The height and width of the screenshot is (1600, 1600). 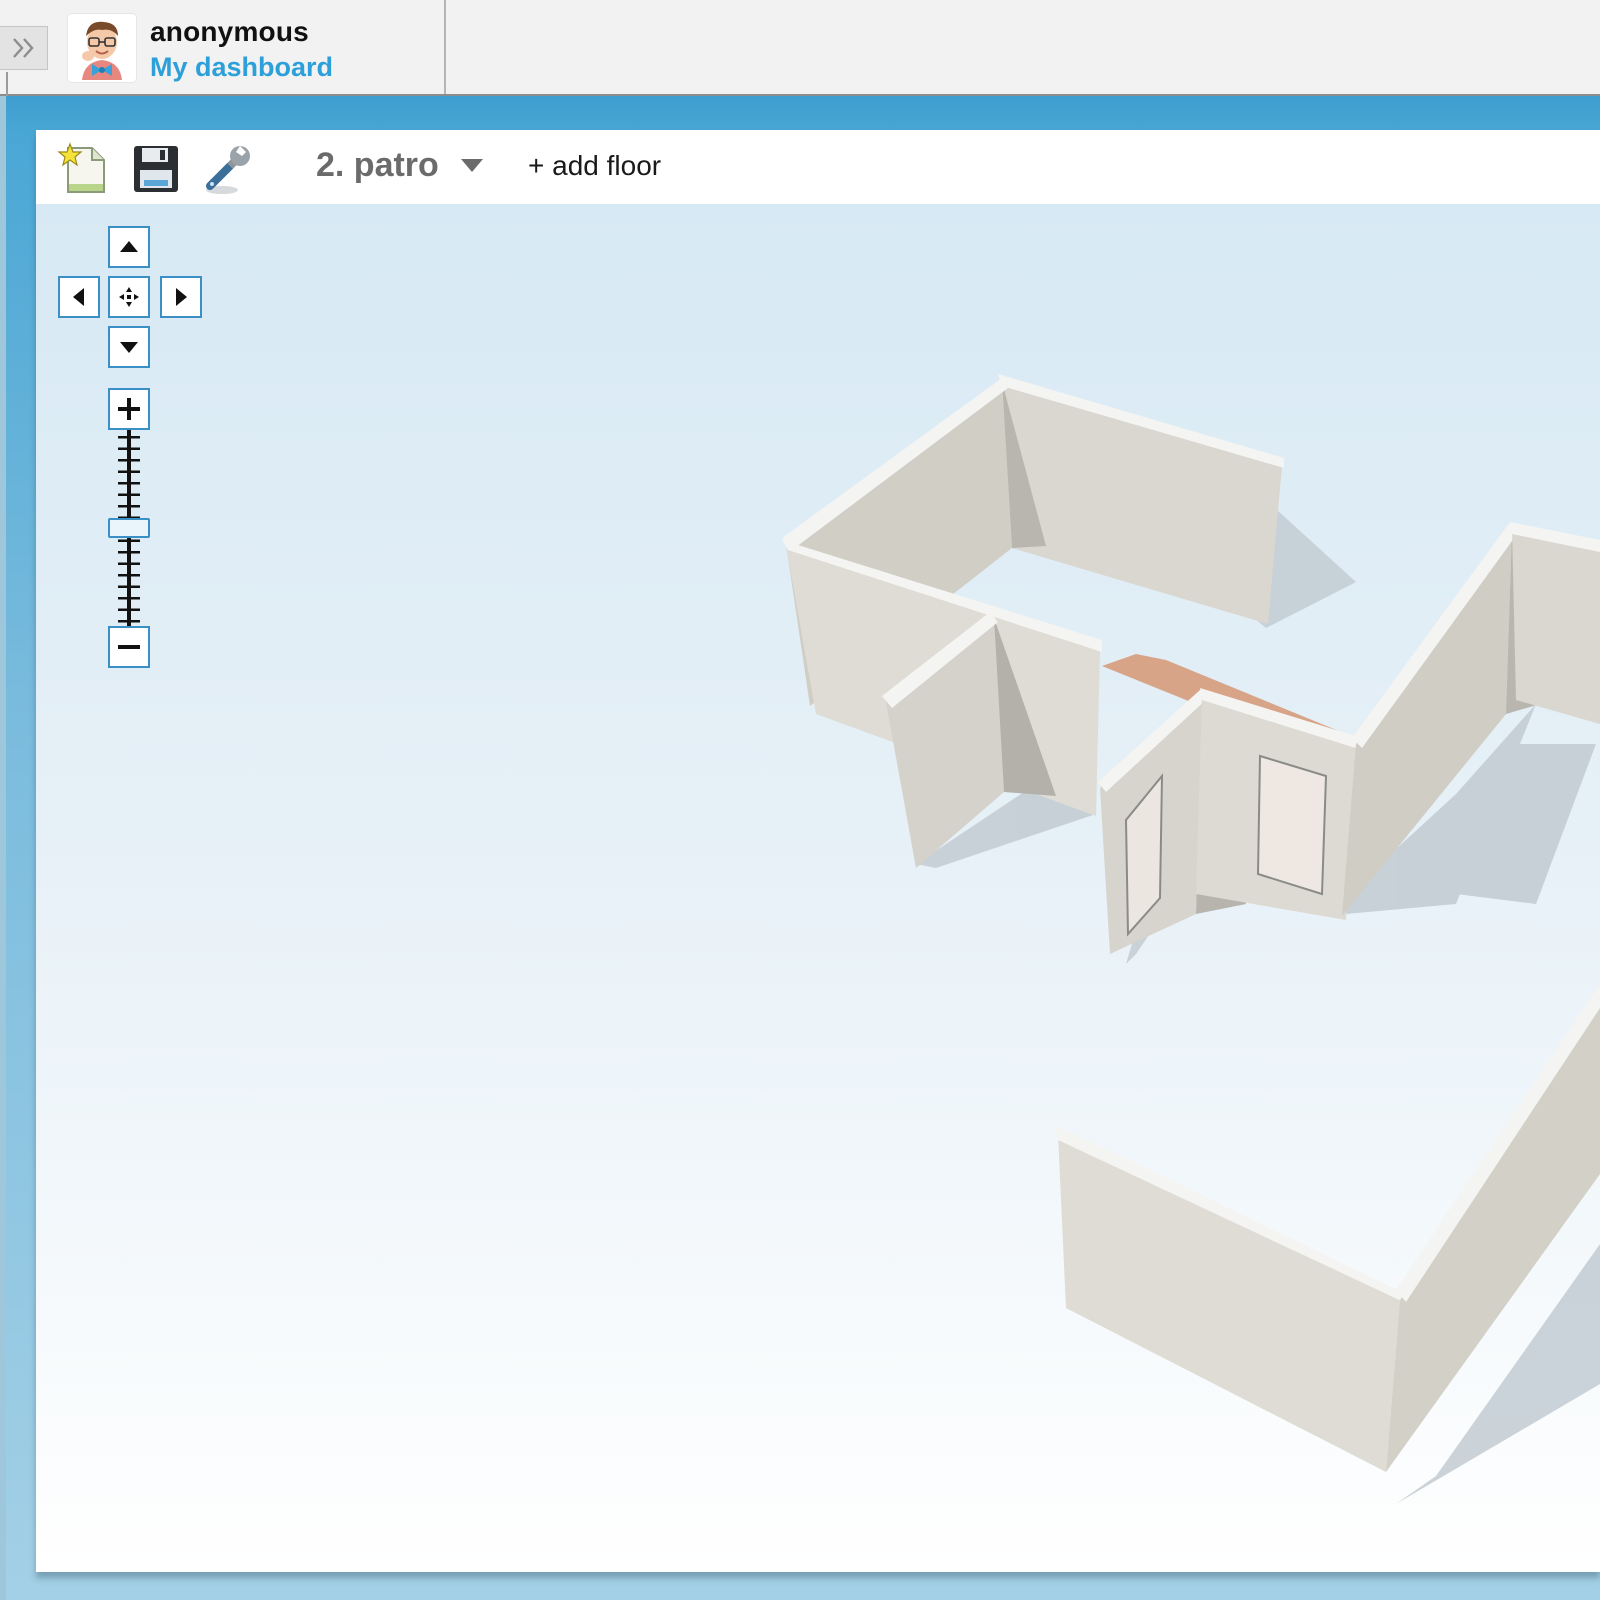 What do you see at coordinates (377, 164) in the screenshot?
I see `floor-selected-label: 2. patro` at bounding box center [377, 164].